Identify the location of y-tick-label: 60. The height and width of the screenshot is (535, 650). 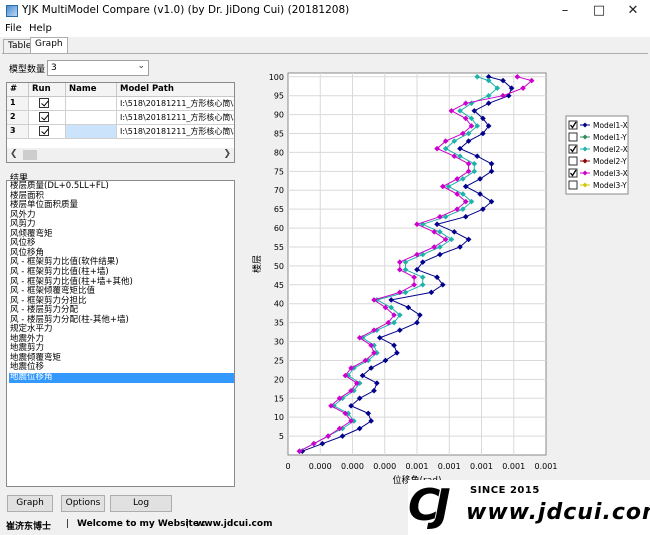
(279, 228).